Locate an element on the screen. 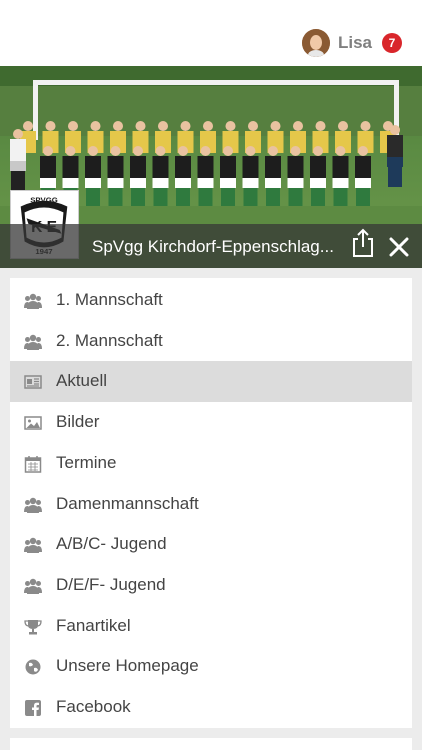  menu-item-label: Termine is located at coordinates (86, 462).